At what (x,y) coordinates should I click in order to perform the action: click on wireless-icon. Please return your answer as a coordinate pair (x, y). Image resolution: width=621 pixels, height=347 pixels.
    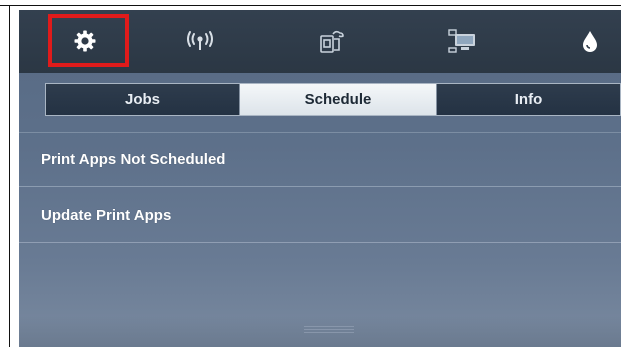
    Looking at the image, I should click on (200, 40).